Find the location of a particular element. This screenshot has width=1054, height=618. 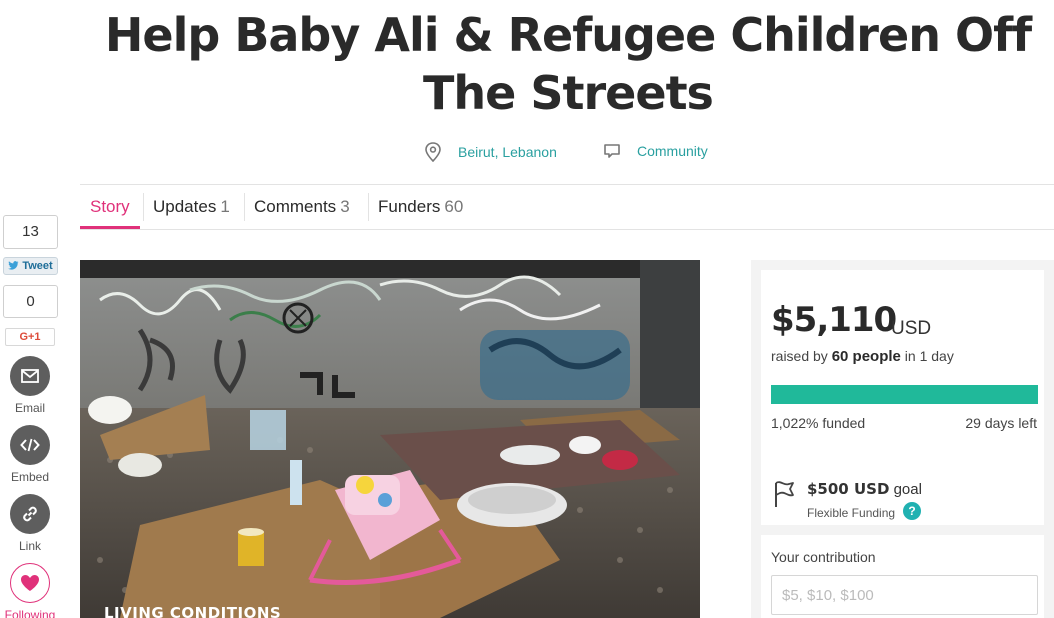

funding-type: Flexible Funding is located at coordinates (851, 513).